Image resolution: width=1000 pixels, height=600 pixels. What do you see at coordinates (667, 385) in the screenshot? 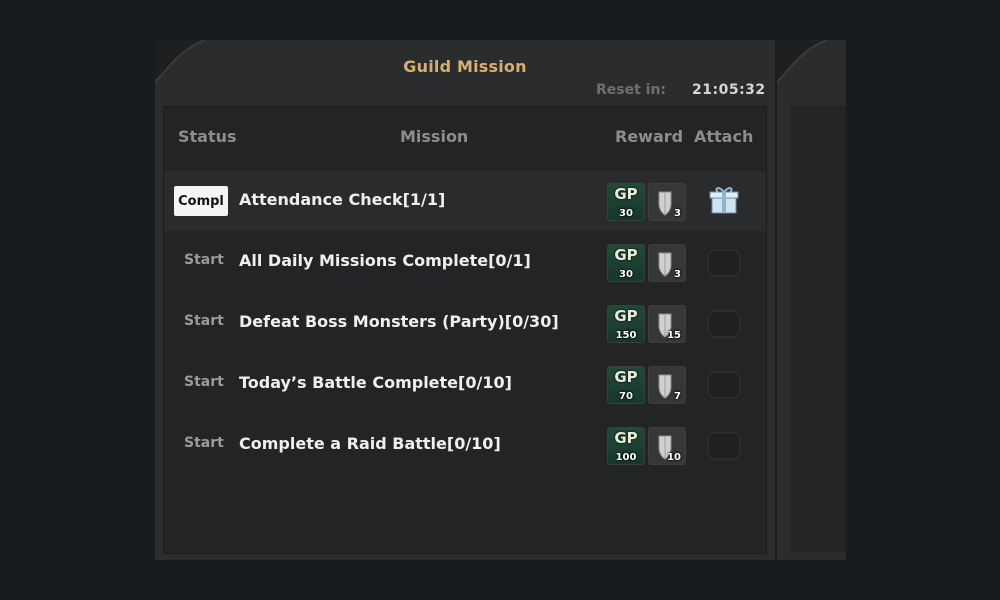
I see `shield-reward-icon: 7` at bounding box center [667, 385].